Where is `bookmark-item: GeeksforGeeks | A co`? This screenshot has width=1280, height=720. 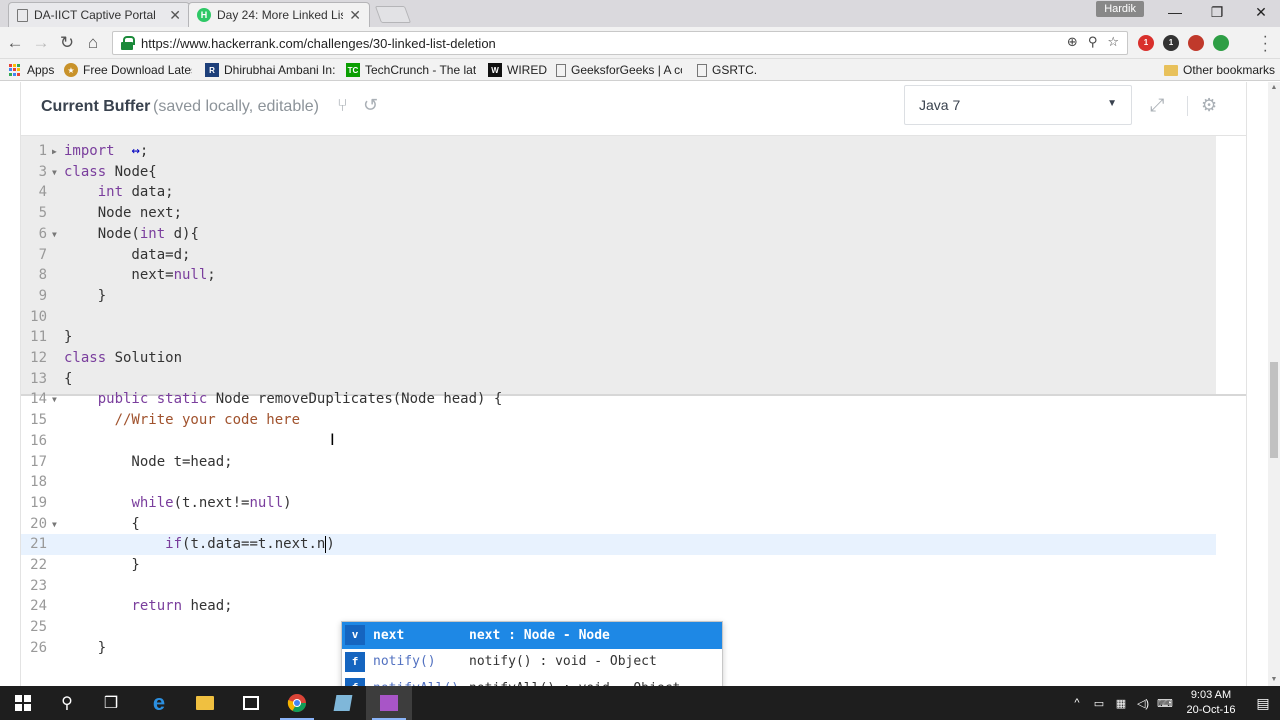
bookmark-item: GeeksforGeeks | A co is located at coordinates (619, 70).